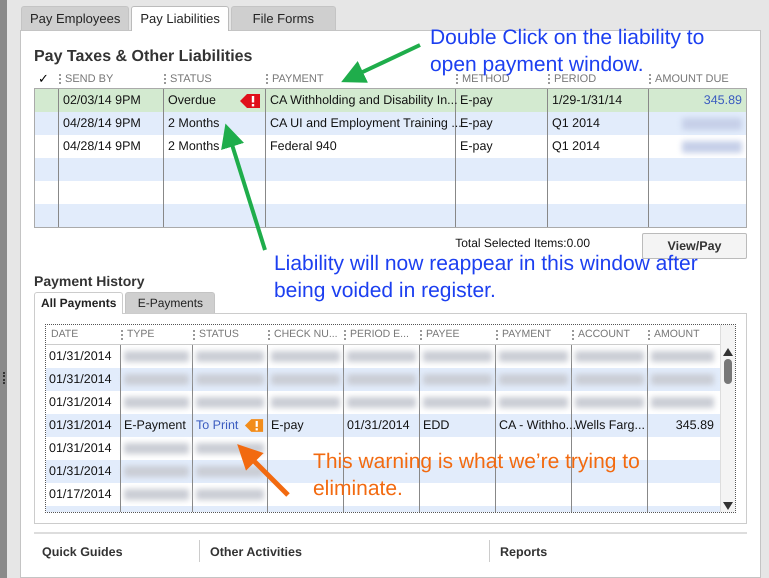 The height and width of the screenshot is (578, 769). I want to click on tab: E-Payments, so click(170, 303).